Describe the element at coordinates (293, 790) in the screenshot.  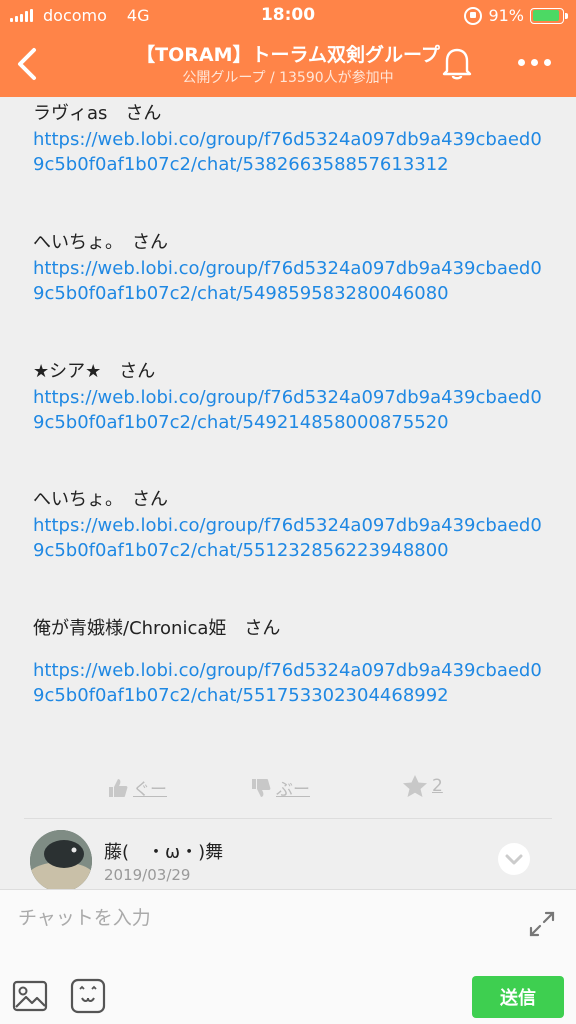
I see `boo-label: ぶー` at that location.